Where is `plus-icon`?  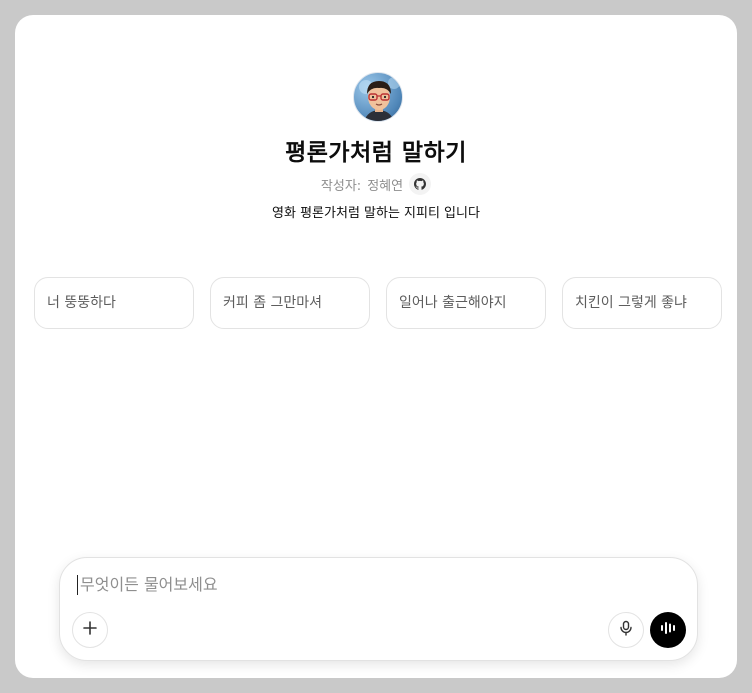 plus-icon is located at coordinates (90, 630).